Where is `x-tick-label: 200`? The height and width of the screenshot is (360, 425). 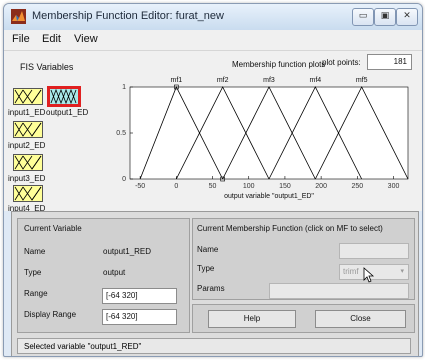
x-tick-label: 200 is located at coordinates (321, 186).